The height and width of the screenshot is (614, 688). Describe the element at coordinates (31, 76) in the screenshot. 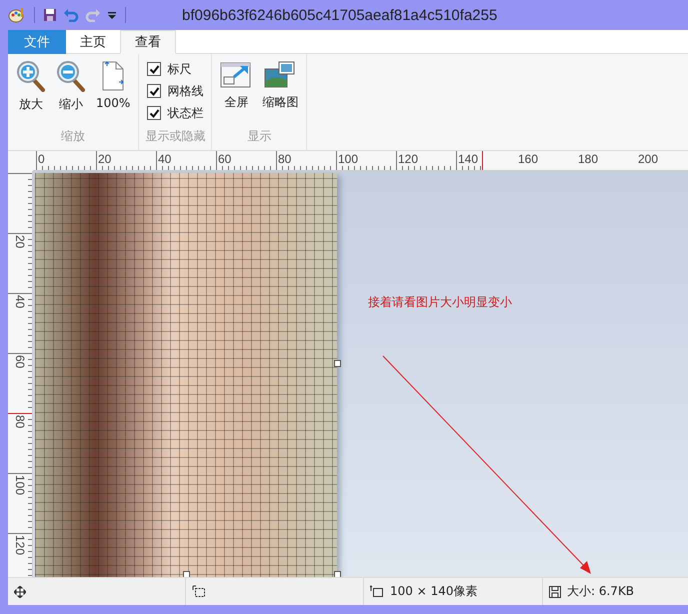

I see `zoom-in-icon` at that location.